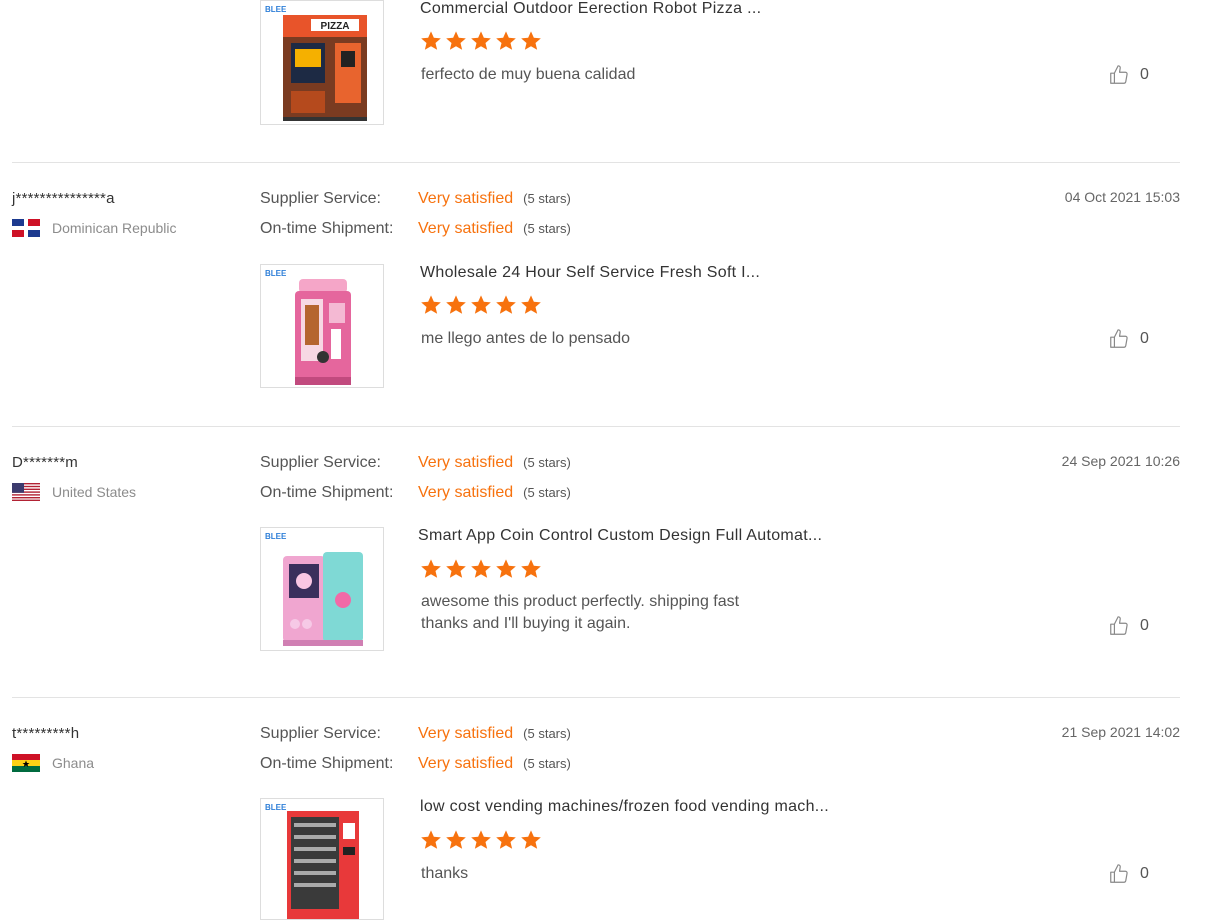 The height and width of the screenshot is (920, 1206). I want to click on country-name: United States, so click(94, 492).